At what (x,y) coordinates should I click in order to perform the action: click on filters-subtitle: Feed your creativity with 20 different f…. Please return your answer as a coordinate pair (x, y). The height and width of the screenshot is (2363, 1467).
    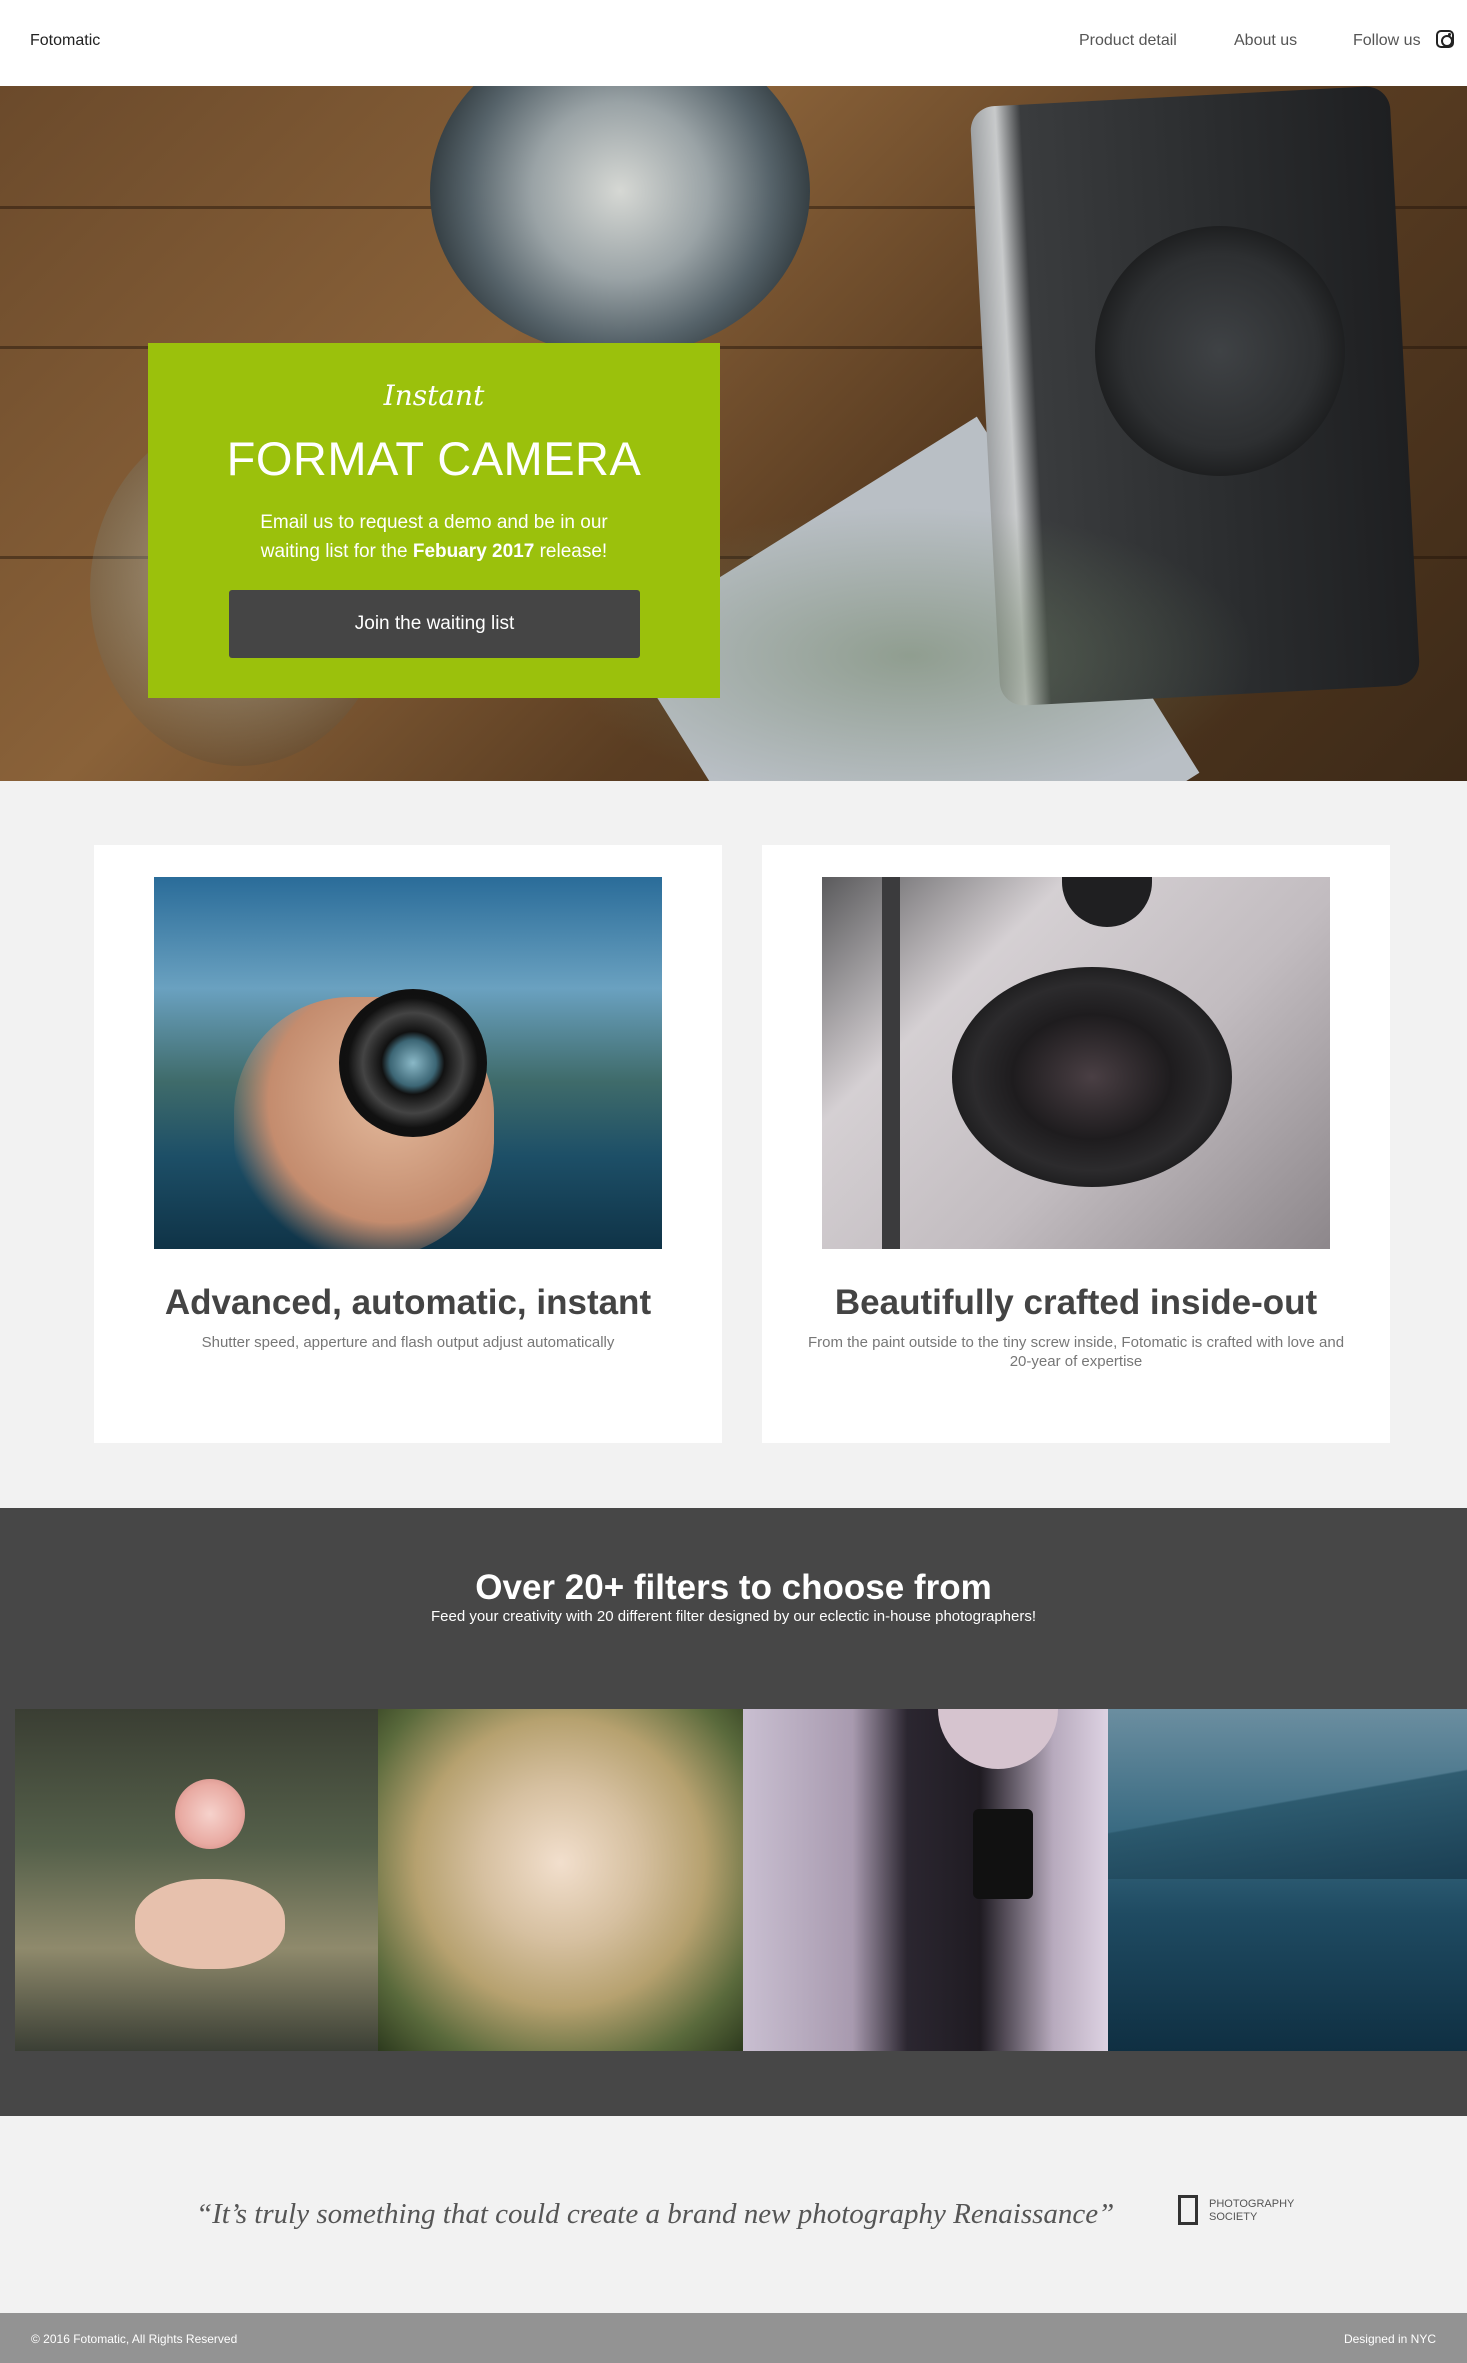
    Looking at the image, I should click on (733, 1616).